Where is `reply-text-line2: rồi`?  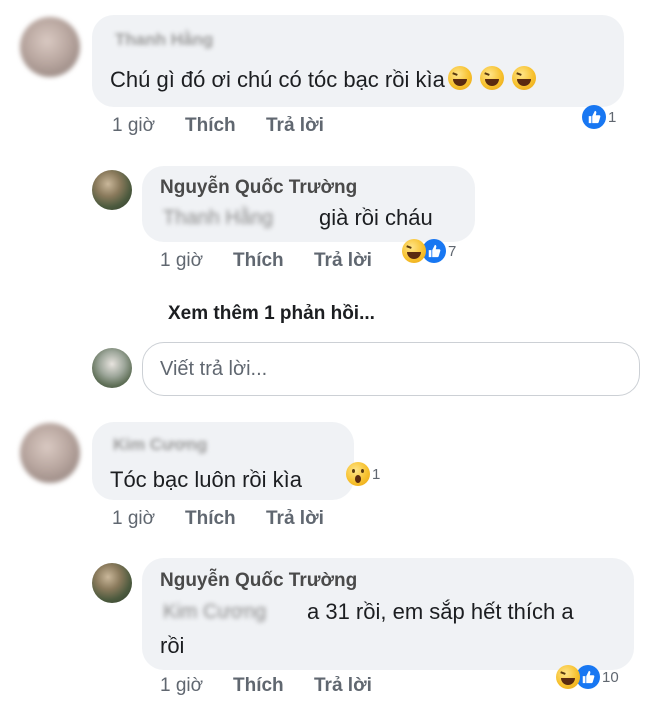
reply-text-line2: rồi is located at coordinates (172, 645).